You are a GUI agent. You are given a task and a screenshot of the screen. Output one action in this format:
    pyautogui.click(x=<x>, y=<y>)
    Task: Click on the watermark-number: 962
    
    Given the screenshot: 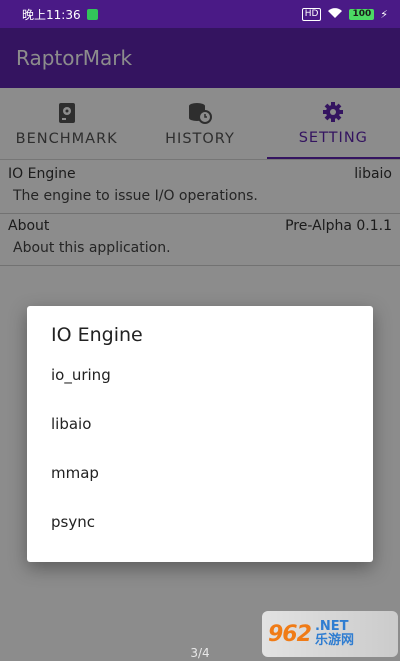 What is the action you would take?
    pyautogui.click(x=290, y=634)
    